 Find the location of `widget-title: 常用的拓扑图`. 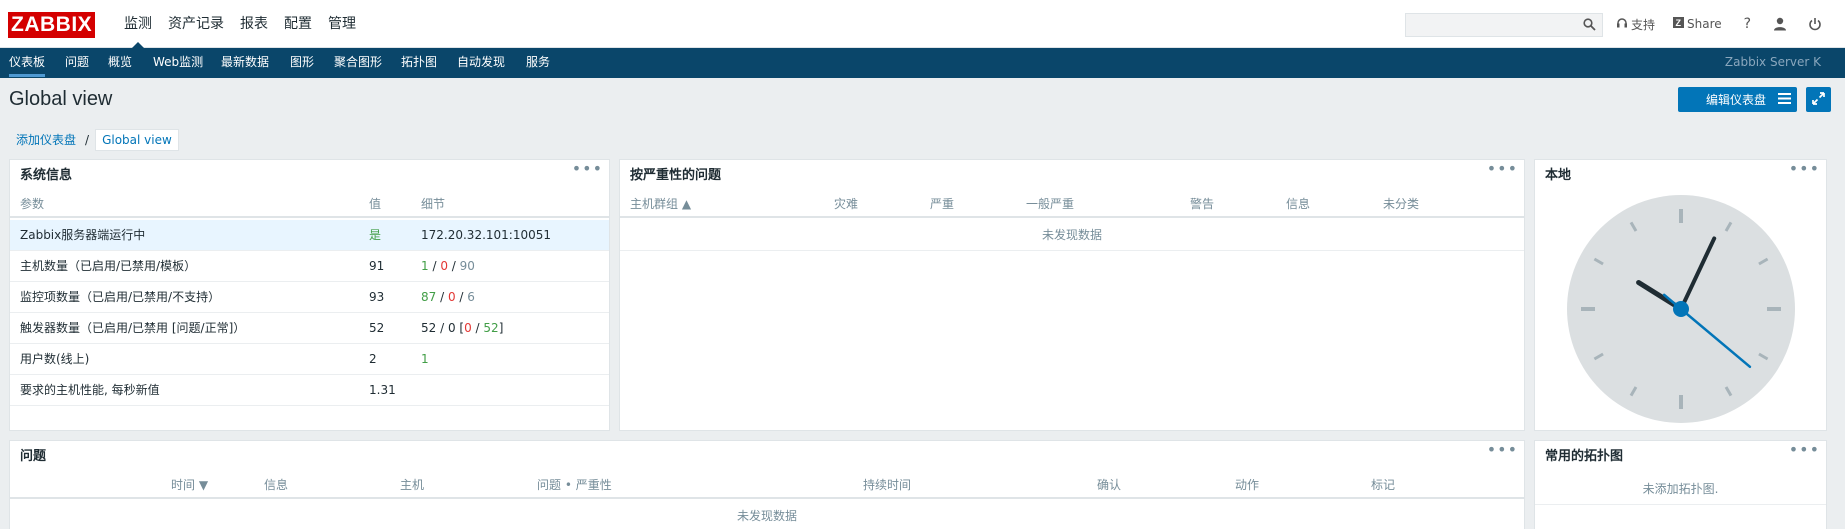

widget-title: 常用的拓扑图 is located at coordinates (1584, 456).